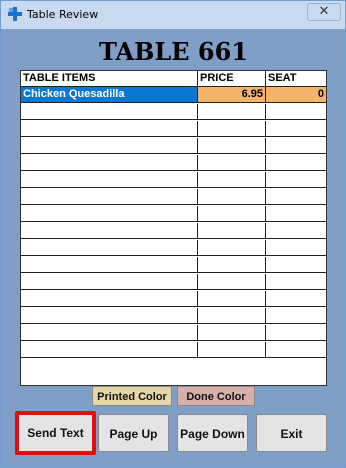 The image size is (346, 468). What do you see at coordinates (282, 78) in the screenshot?
I see `header-seat: SEAT` at bounding box center [282, 78].